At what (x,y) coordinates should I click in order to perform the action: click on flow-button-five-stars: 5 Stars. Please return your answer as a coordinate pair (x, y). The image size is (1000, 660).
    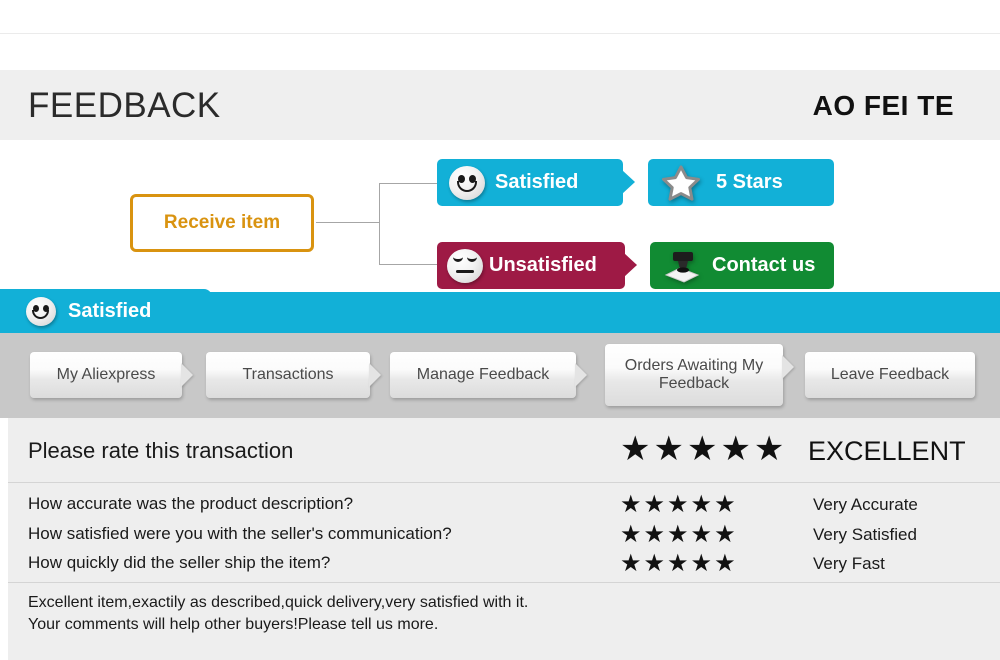
    Looking at the image, I should click on (741, 182).